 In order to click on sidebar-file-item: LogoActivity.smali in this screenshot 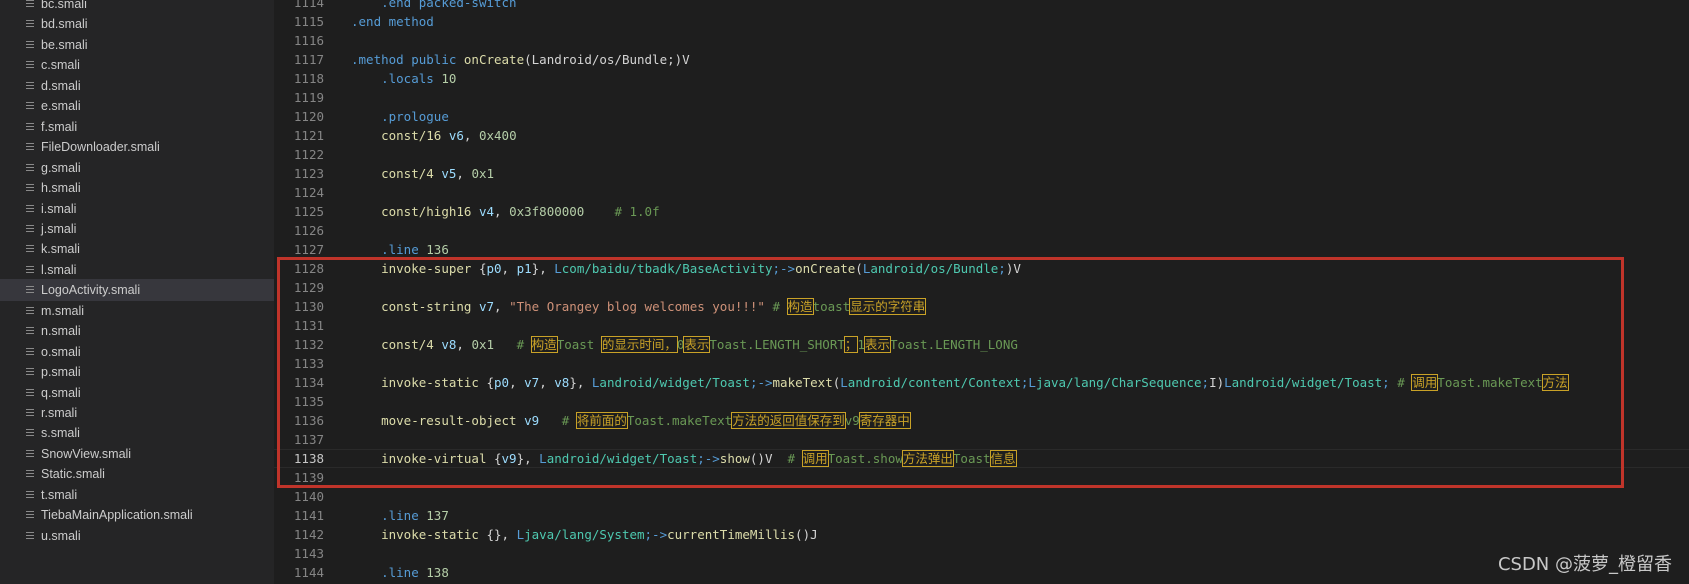, I will do `click(137, 290)`.